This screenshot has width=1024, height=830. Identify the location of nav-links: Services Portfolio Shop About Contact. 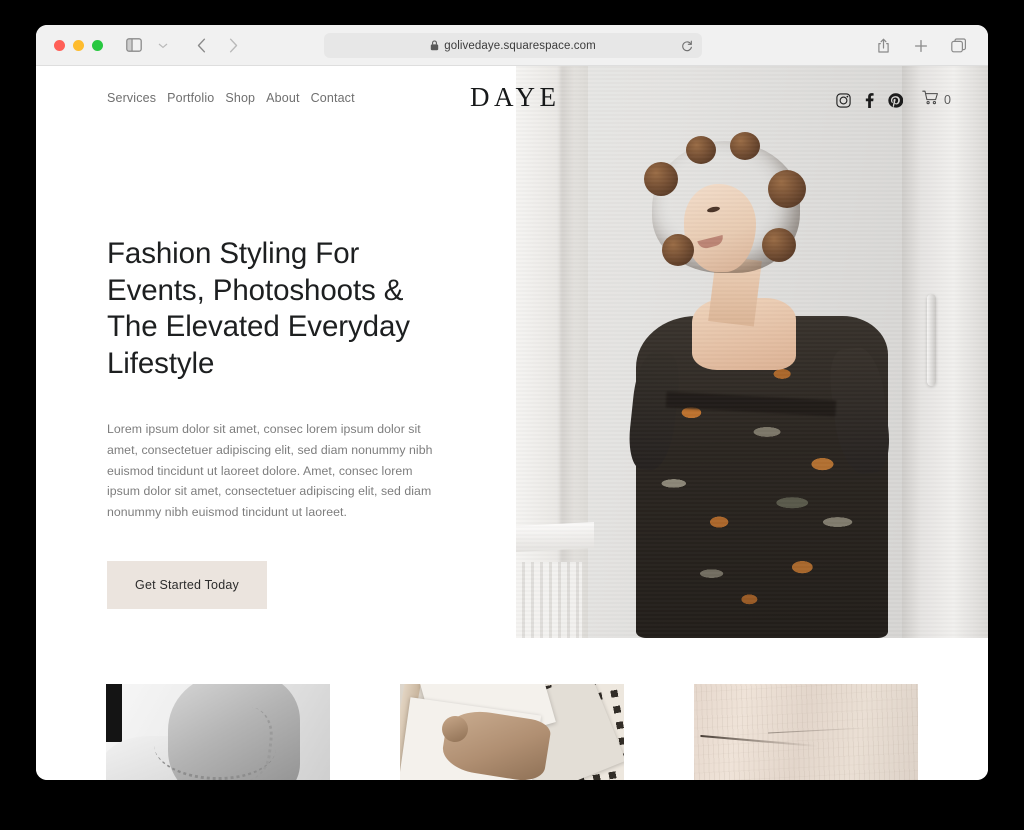
(231, 98).